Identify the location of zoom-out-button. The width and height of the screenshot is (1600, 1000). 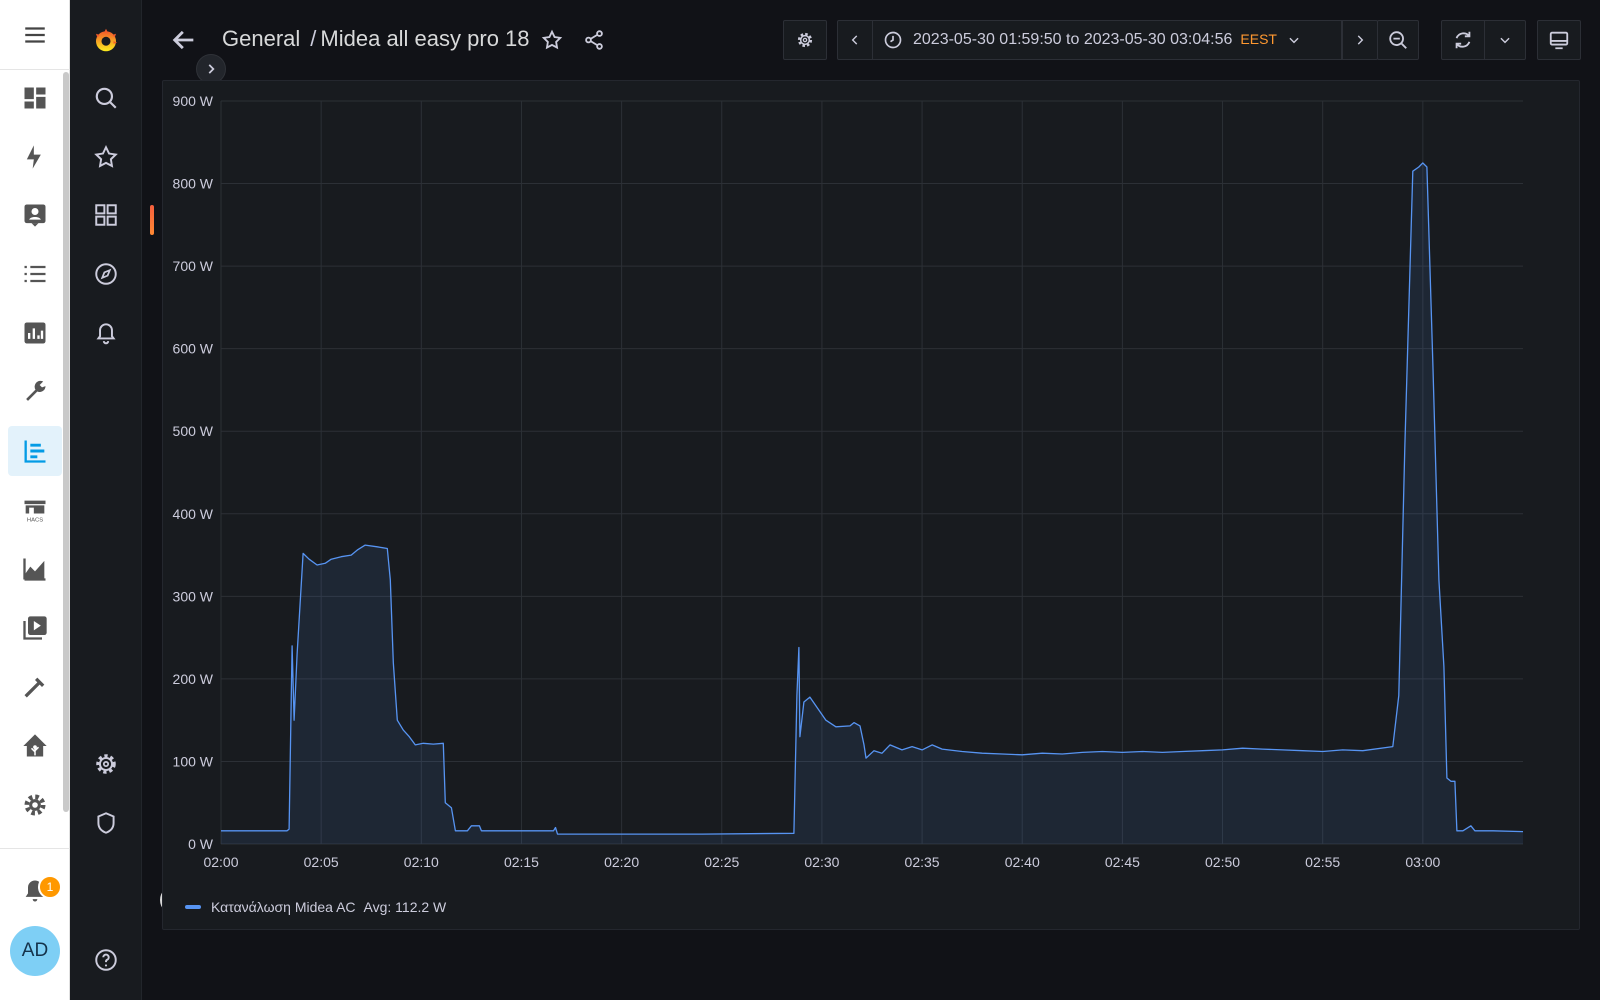
(1398, 40).